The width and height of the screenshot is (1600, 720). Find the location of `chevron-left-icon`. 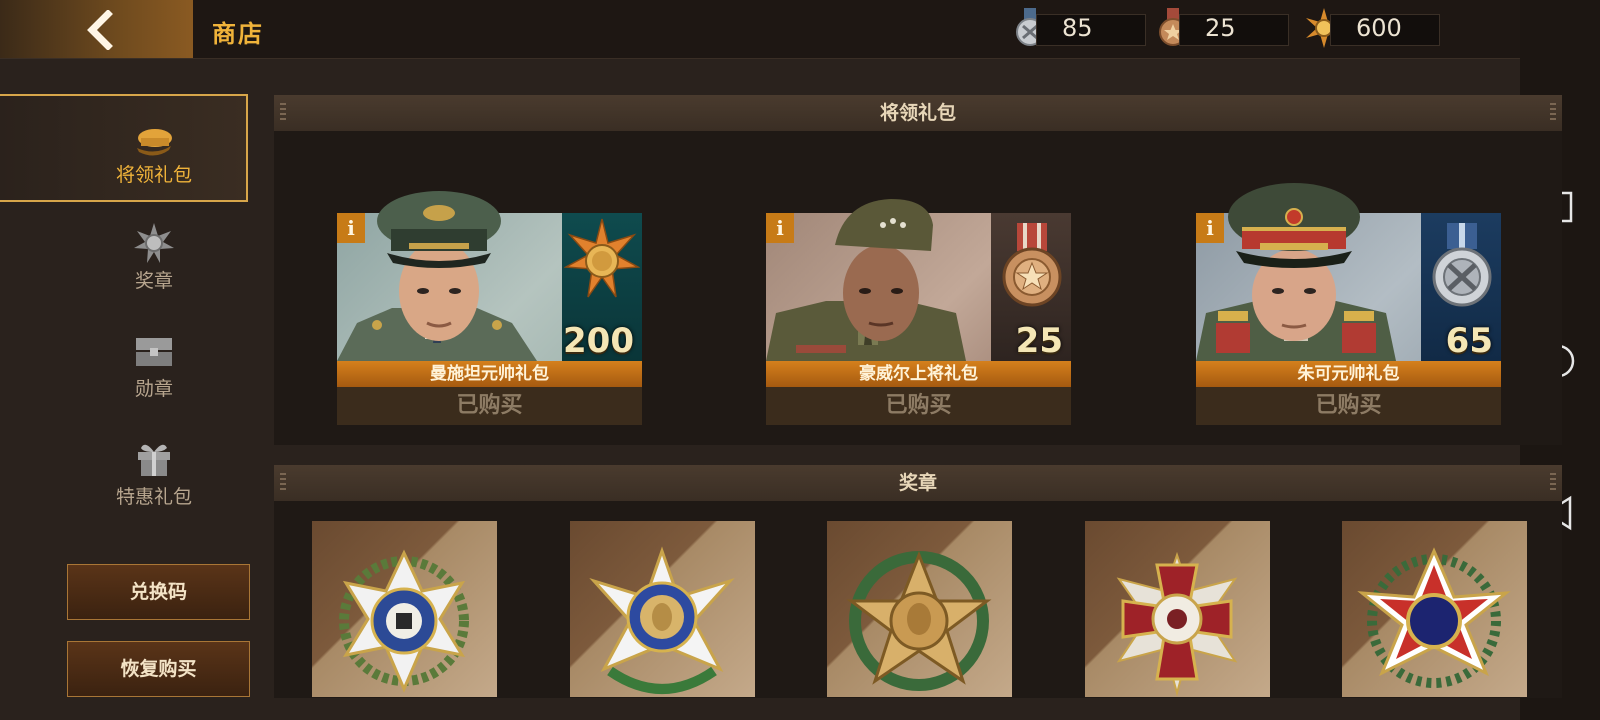

chevron-left-icon is located at coordinates (100, 30).